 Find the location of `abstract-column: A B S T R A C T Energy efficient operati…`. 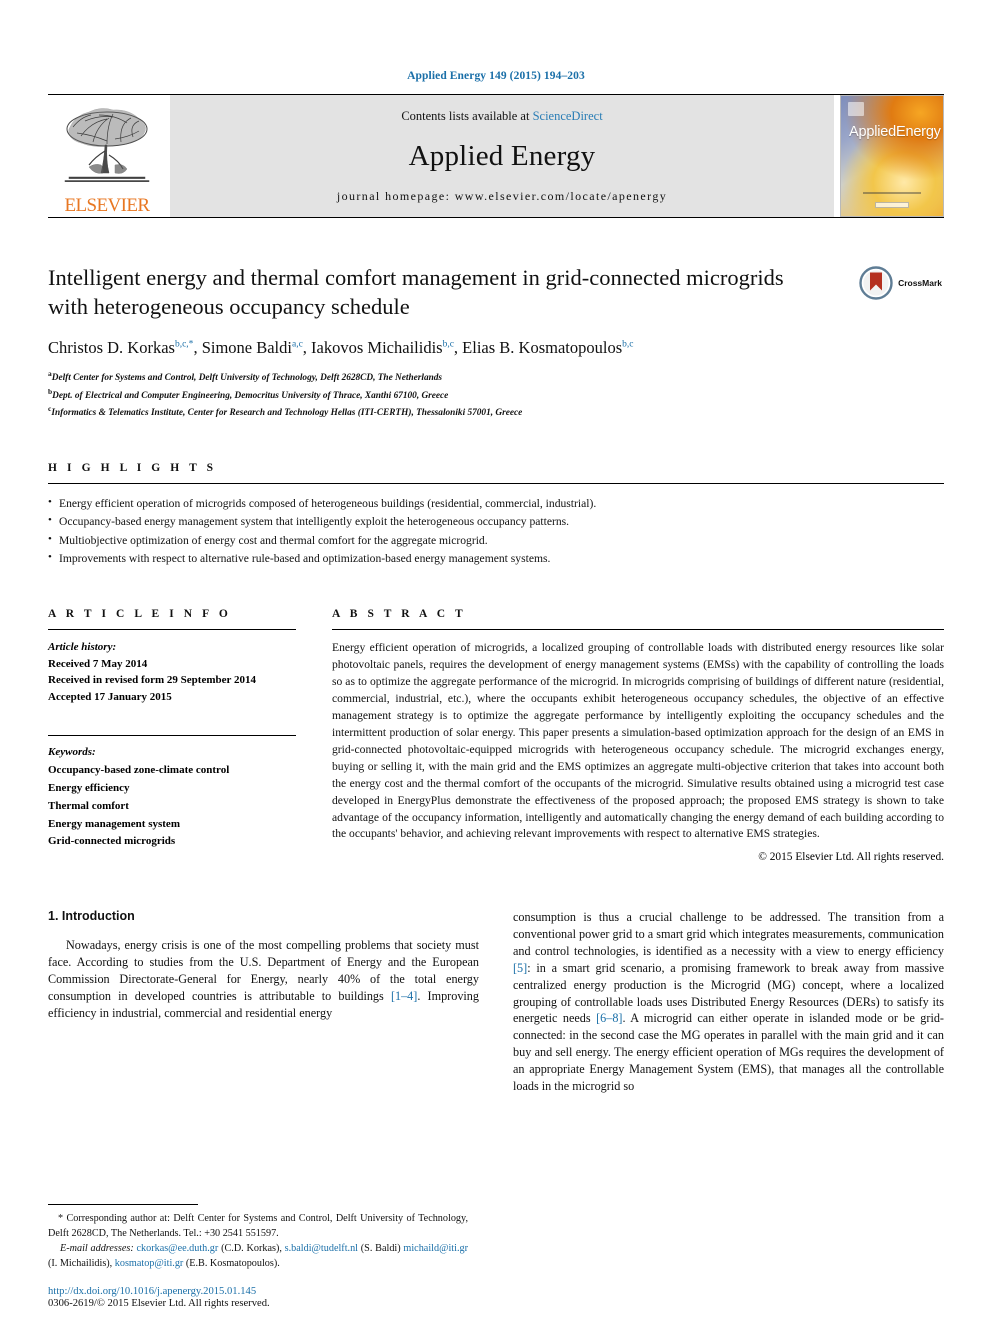

abstract-column: A B S T R A C T Energy efficient operati… is located at coordinates (638, 735).